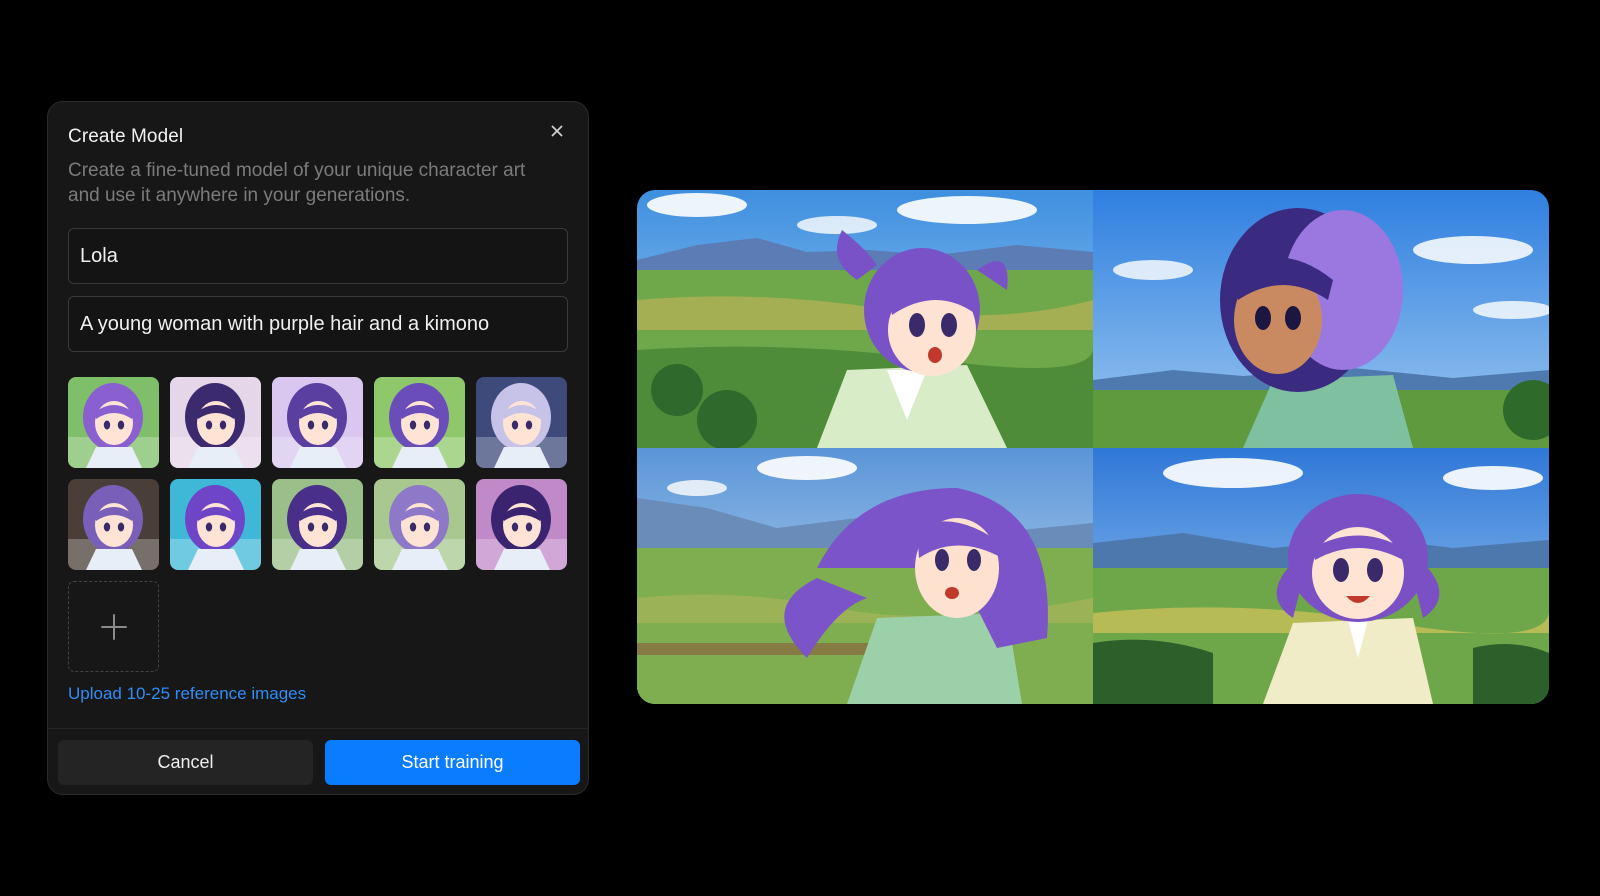  I want to click on close-button, so click(557, 131).